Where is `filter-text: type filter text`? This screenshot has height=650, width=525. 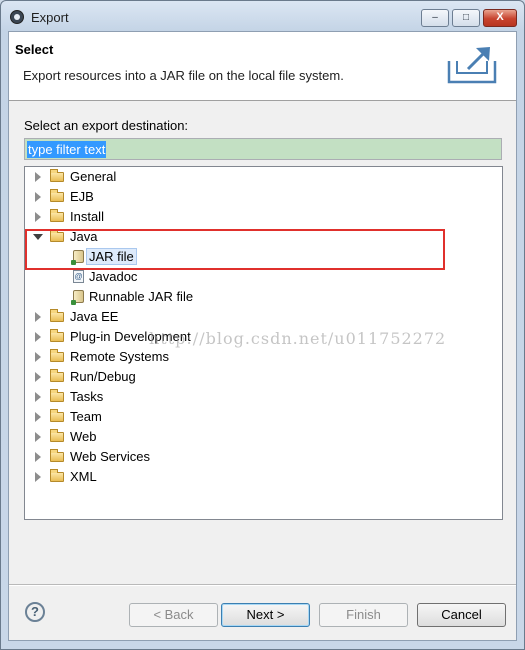
filter-text: type filter text is located at coordinates (67, 149).